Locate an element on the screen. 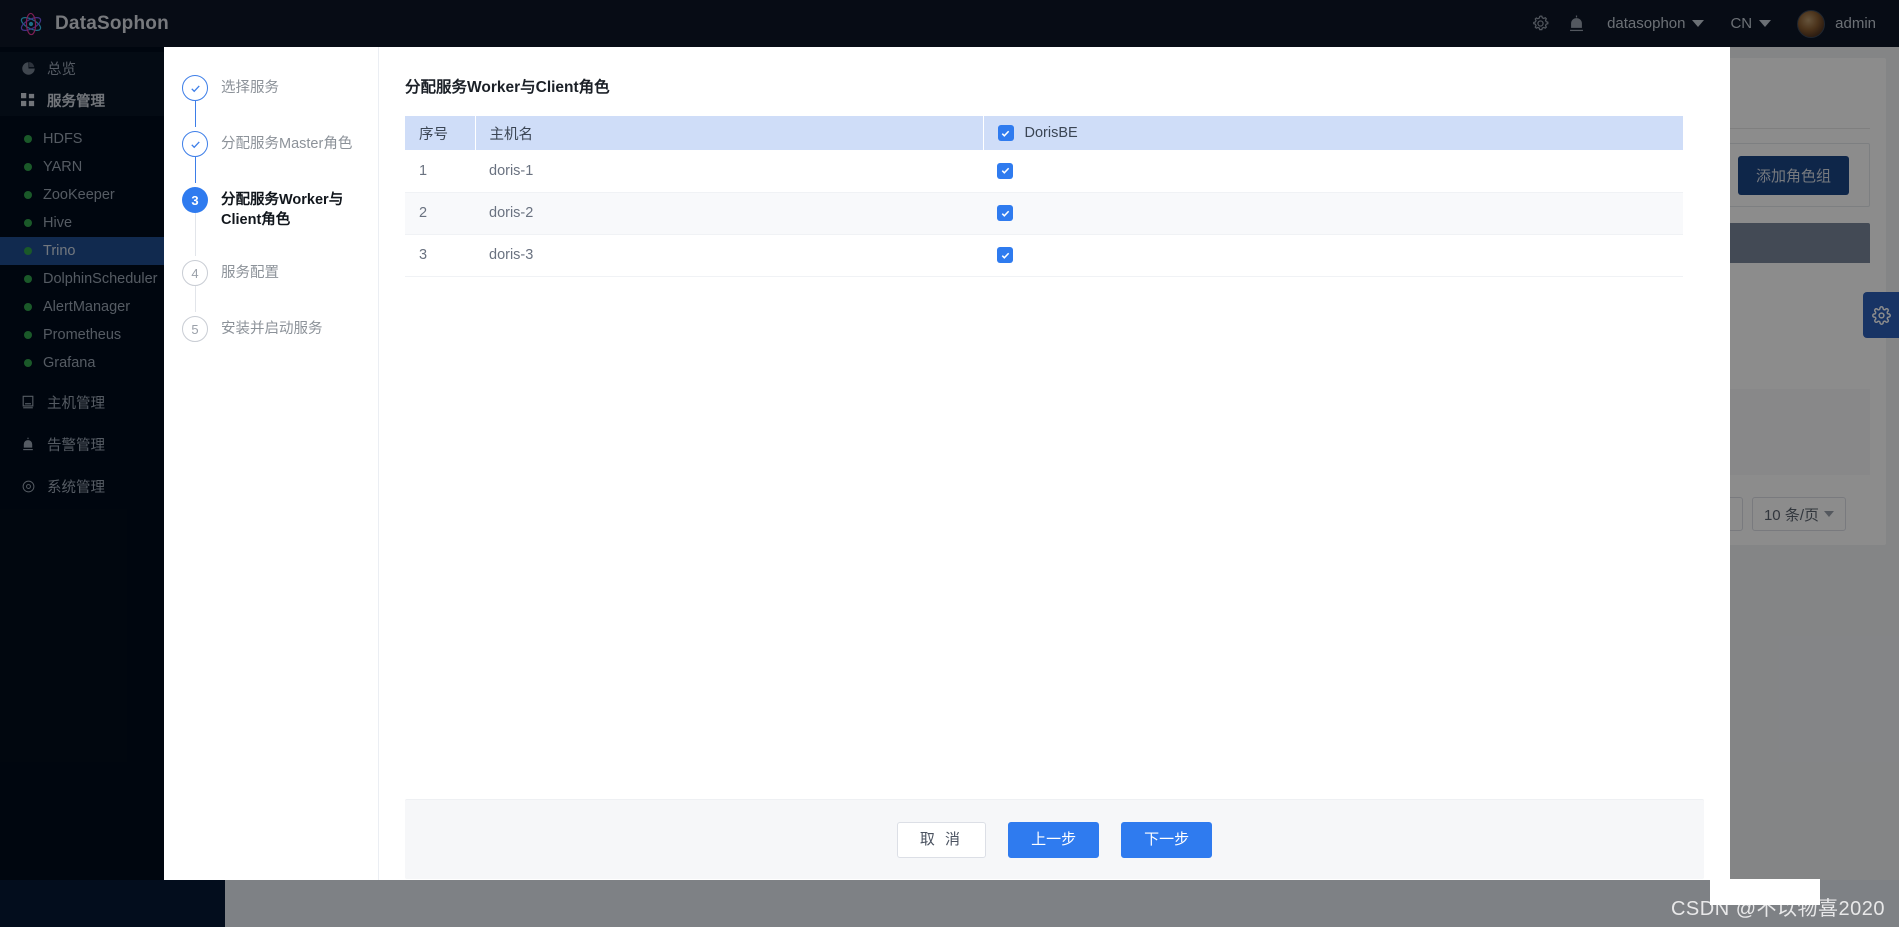 Image resolution: width=1899 pixels, height=927 pixels. wizard-step-3: 3 分配服务Worker与Client角色 is located at coordinates (280, 223).